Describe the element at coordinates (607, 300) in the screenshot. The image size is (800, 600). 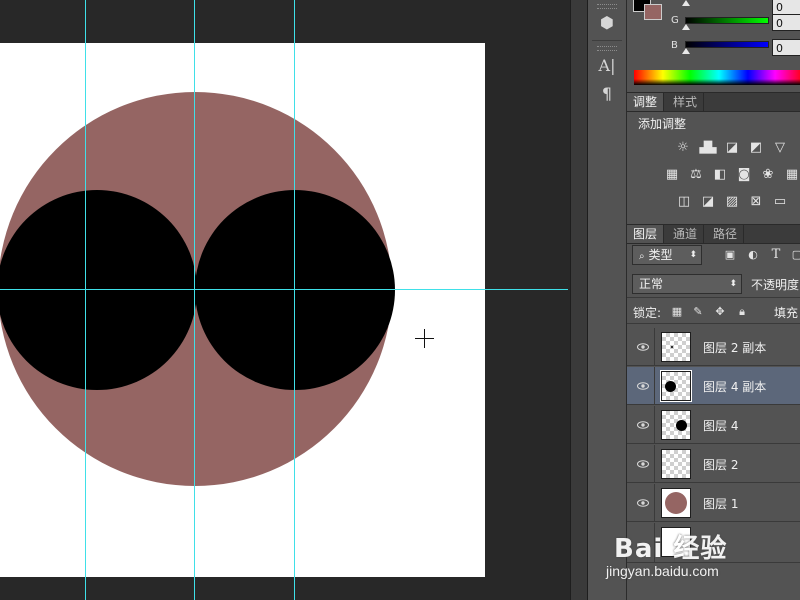
I see `collapsed-panel-strip: ⬢ A| ¶` at that location.